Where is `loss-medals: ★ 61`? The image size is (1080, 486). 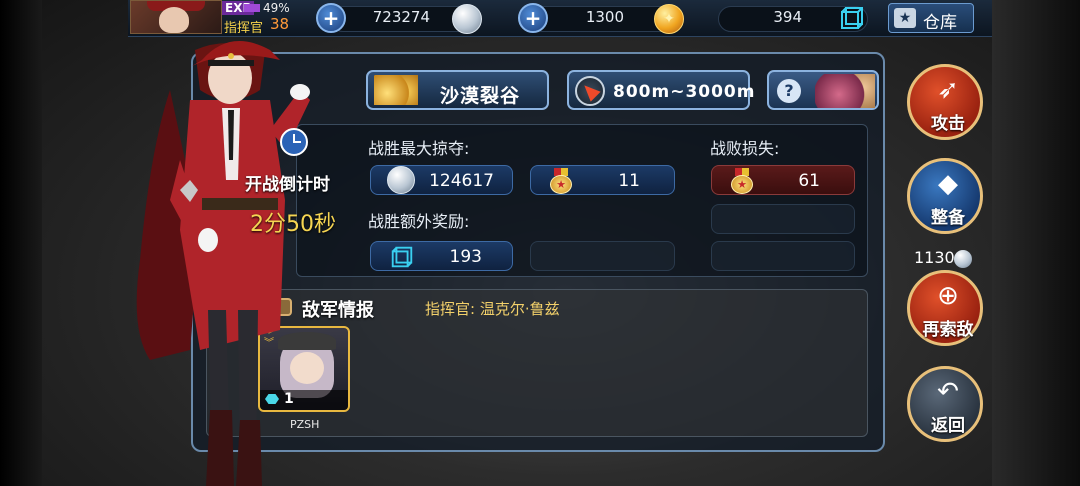 loss-medals: ★ 61 is located at coordinates (783, 180).